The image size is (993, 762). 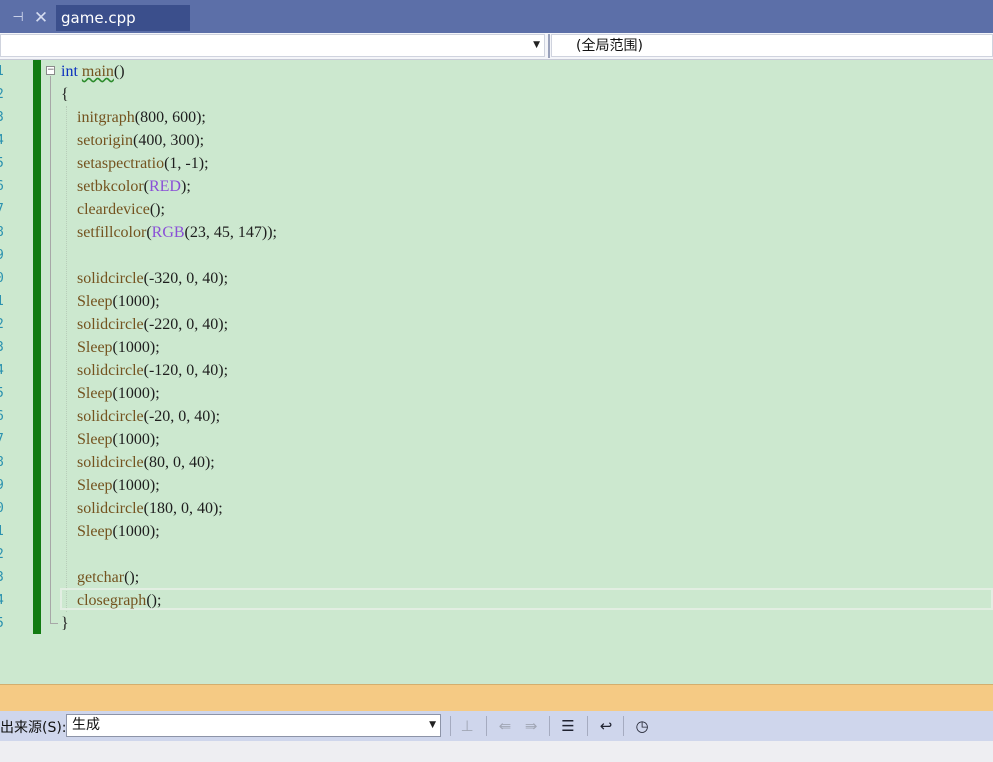 I want to click on code-line: closegraph();, so click(x=111, y=600).